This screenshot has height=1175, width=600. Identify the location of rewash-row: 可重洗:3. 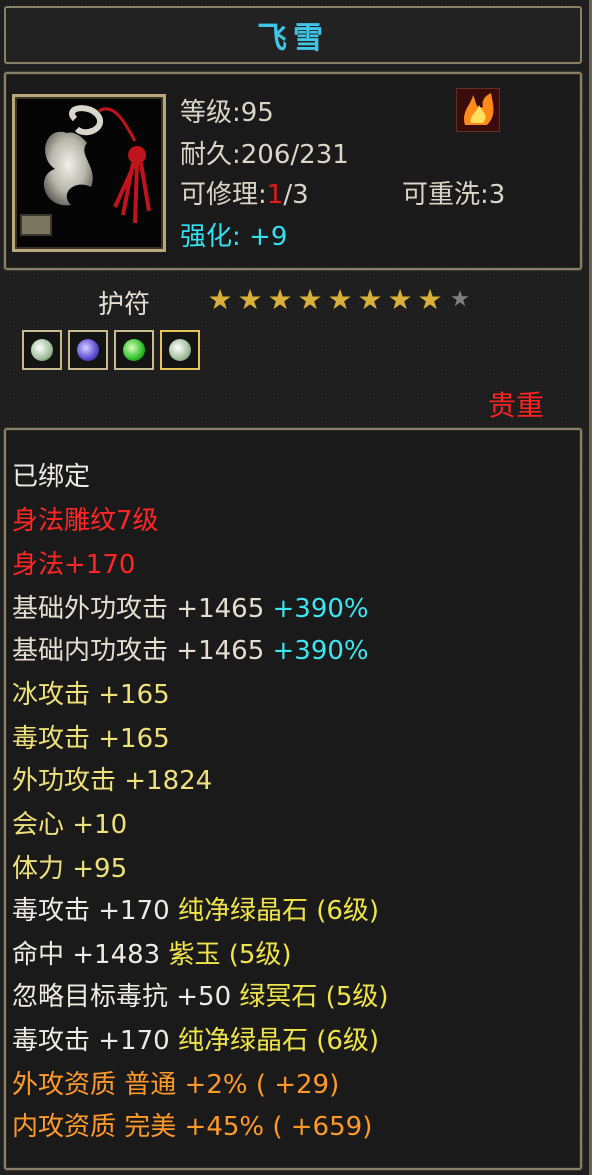
(453, 192).